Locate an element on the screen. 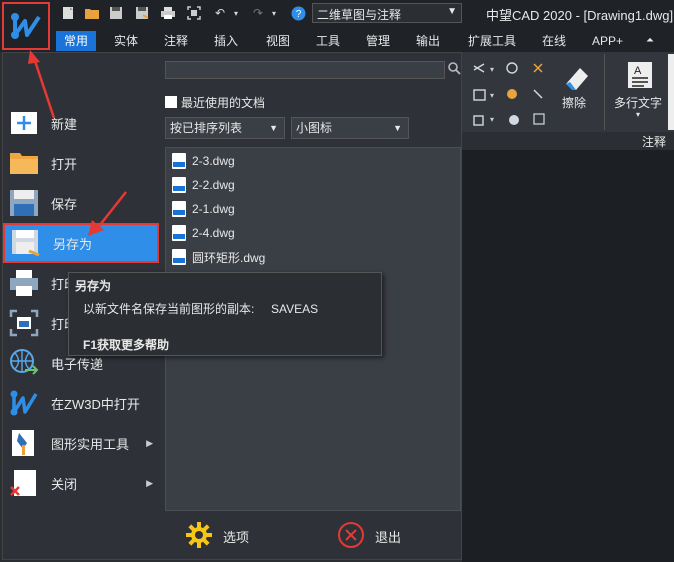 Image resolution: width=674 pixels, height=562 pixels. erase-label: 擦除 is located at coordinates (574, 102).